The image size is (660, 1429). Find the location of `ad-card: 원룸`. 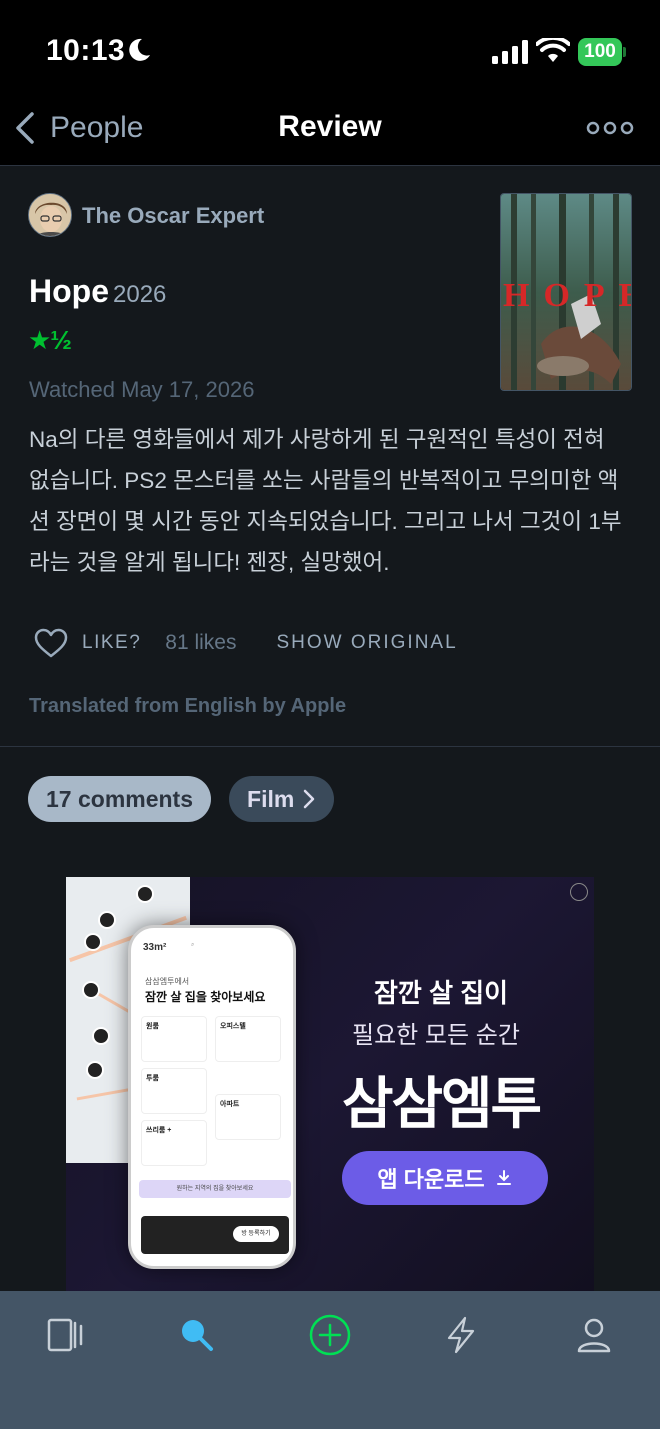

ad-card: 원룸 is located at coordinates (174, 1039).